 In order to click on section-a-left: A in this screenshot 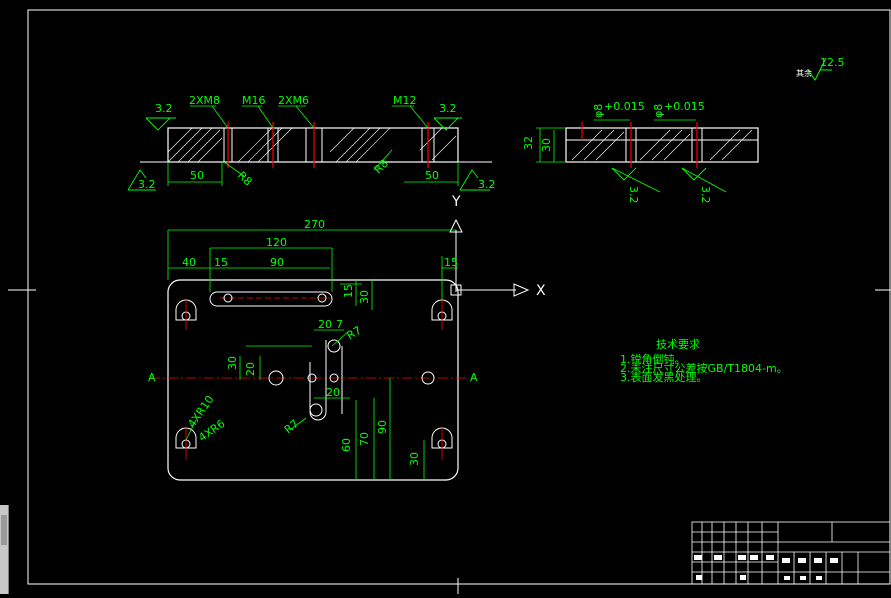, I will do `click(152, 377)`.